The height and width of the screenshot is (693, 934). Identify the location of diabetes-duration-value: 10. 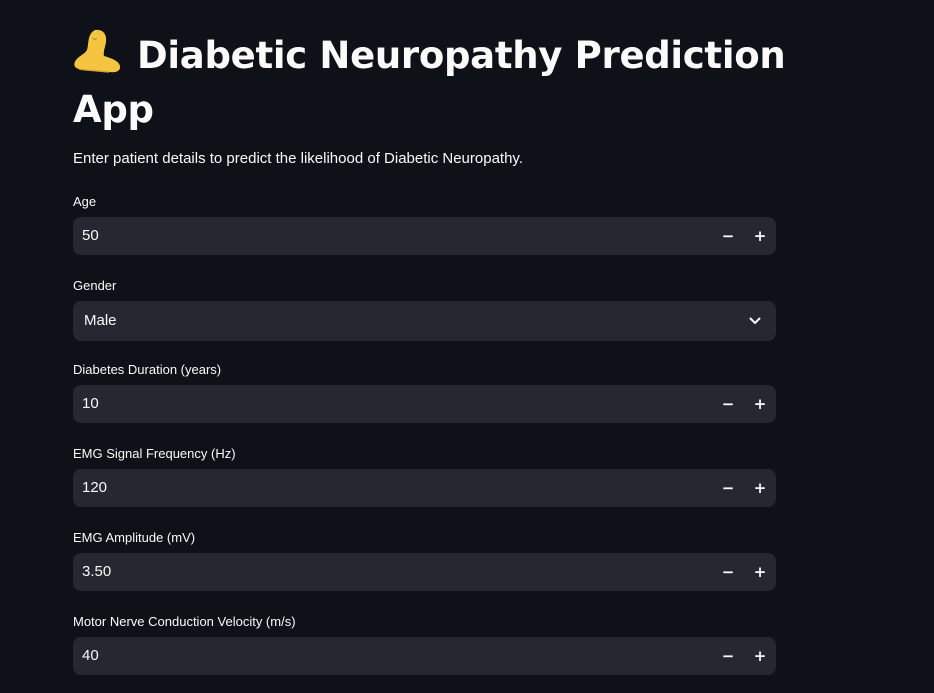
(90, 404).